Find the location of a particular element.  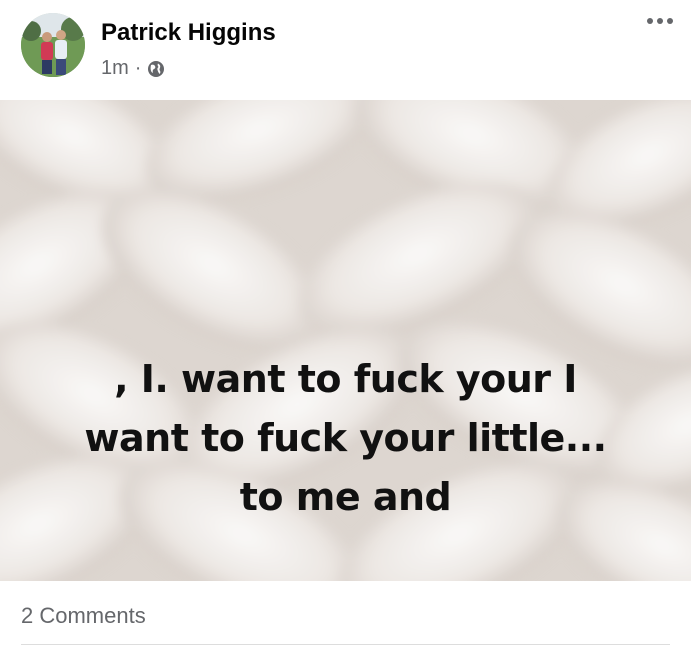

post-time: 1m is located at coordinates (115, 68).